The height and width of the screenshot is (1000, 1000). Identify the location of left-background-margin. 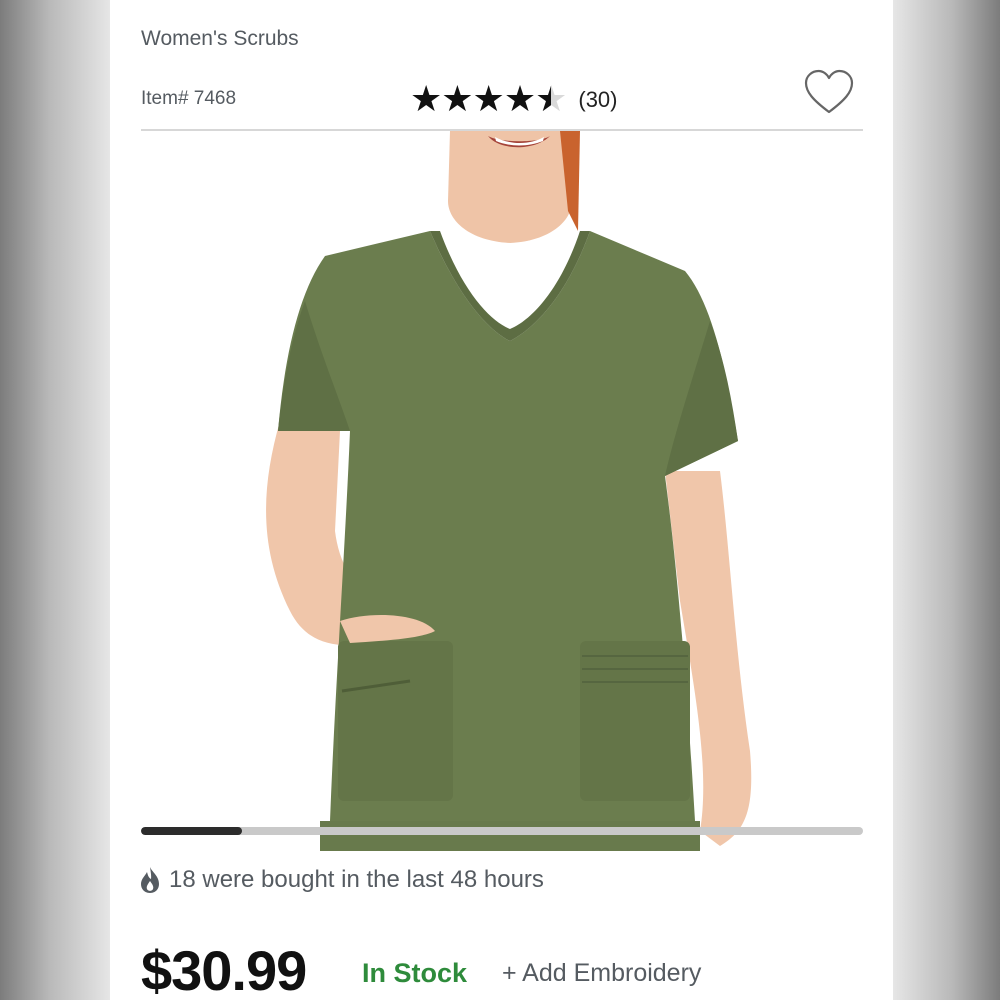
(55, 500).